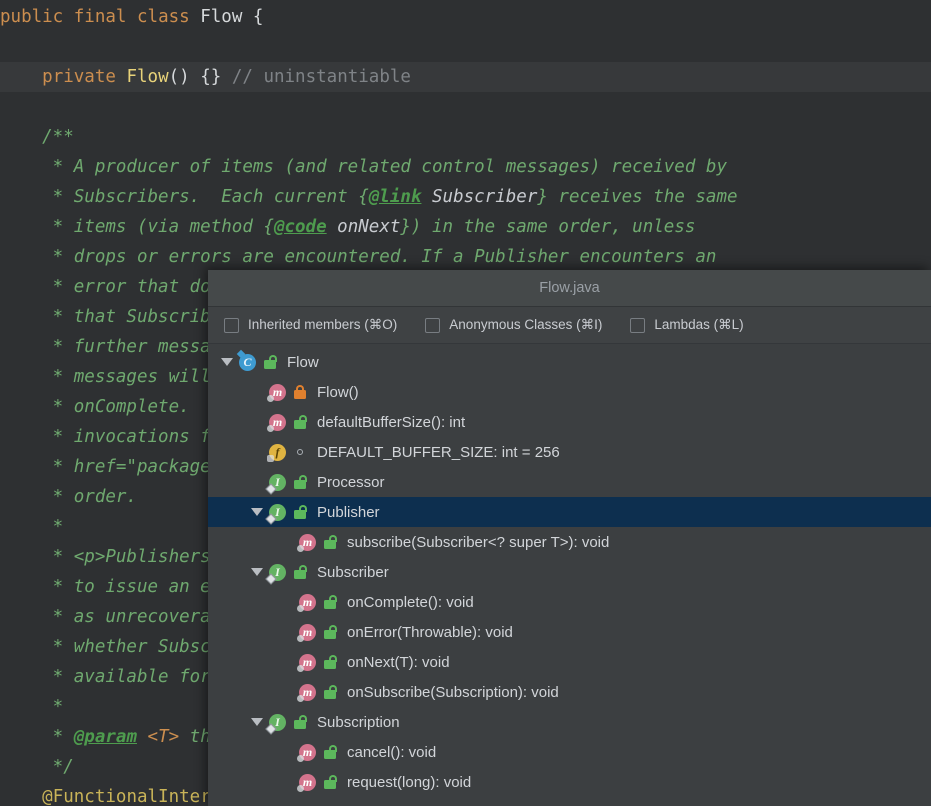 This screenshot has height=806, width=931. What do you see at coordinates (369, 227) in the screenshot?
I see `code-token: onNext` at bounding box center [369, 227].